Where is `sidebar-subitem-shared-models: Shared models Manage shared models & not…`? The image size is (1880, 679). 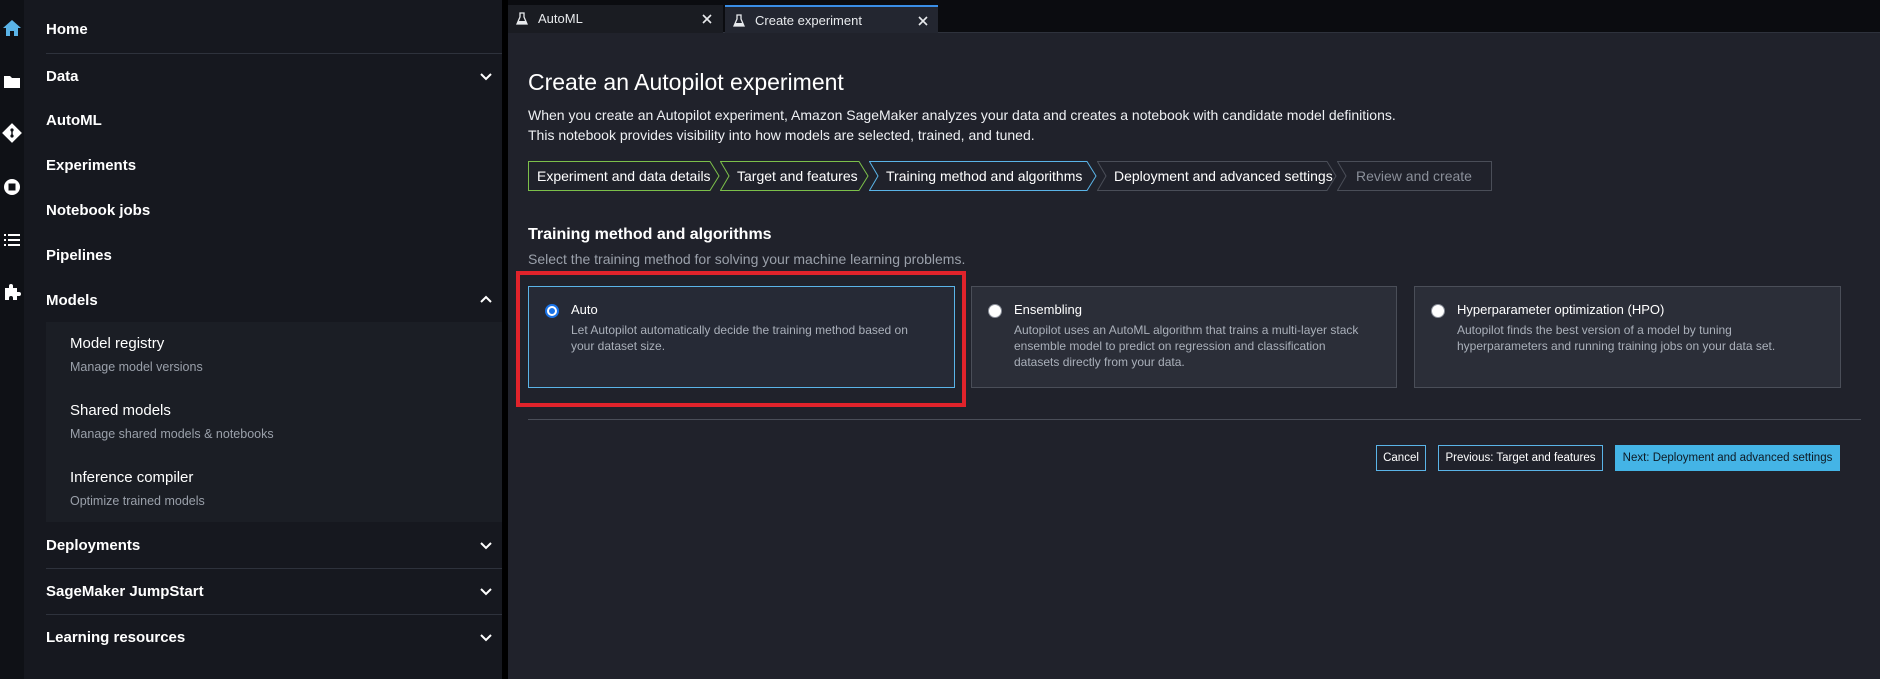
sidebar-subitem-shared-models: Shared models Manage shared models & not… is located at coordinates (172, 421).